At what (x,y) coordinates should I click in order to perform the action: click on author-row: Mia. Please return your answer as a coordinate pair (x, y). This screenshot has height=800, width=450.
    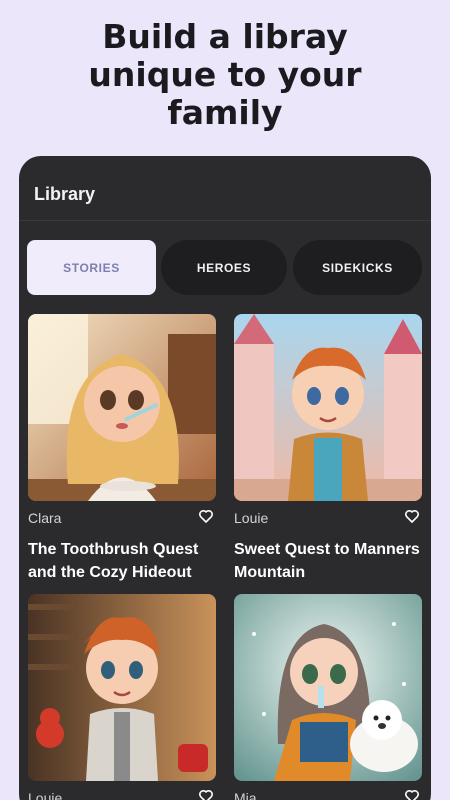
    Looking at the image, I should click on (328, 794).